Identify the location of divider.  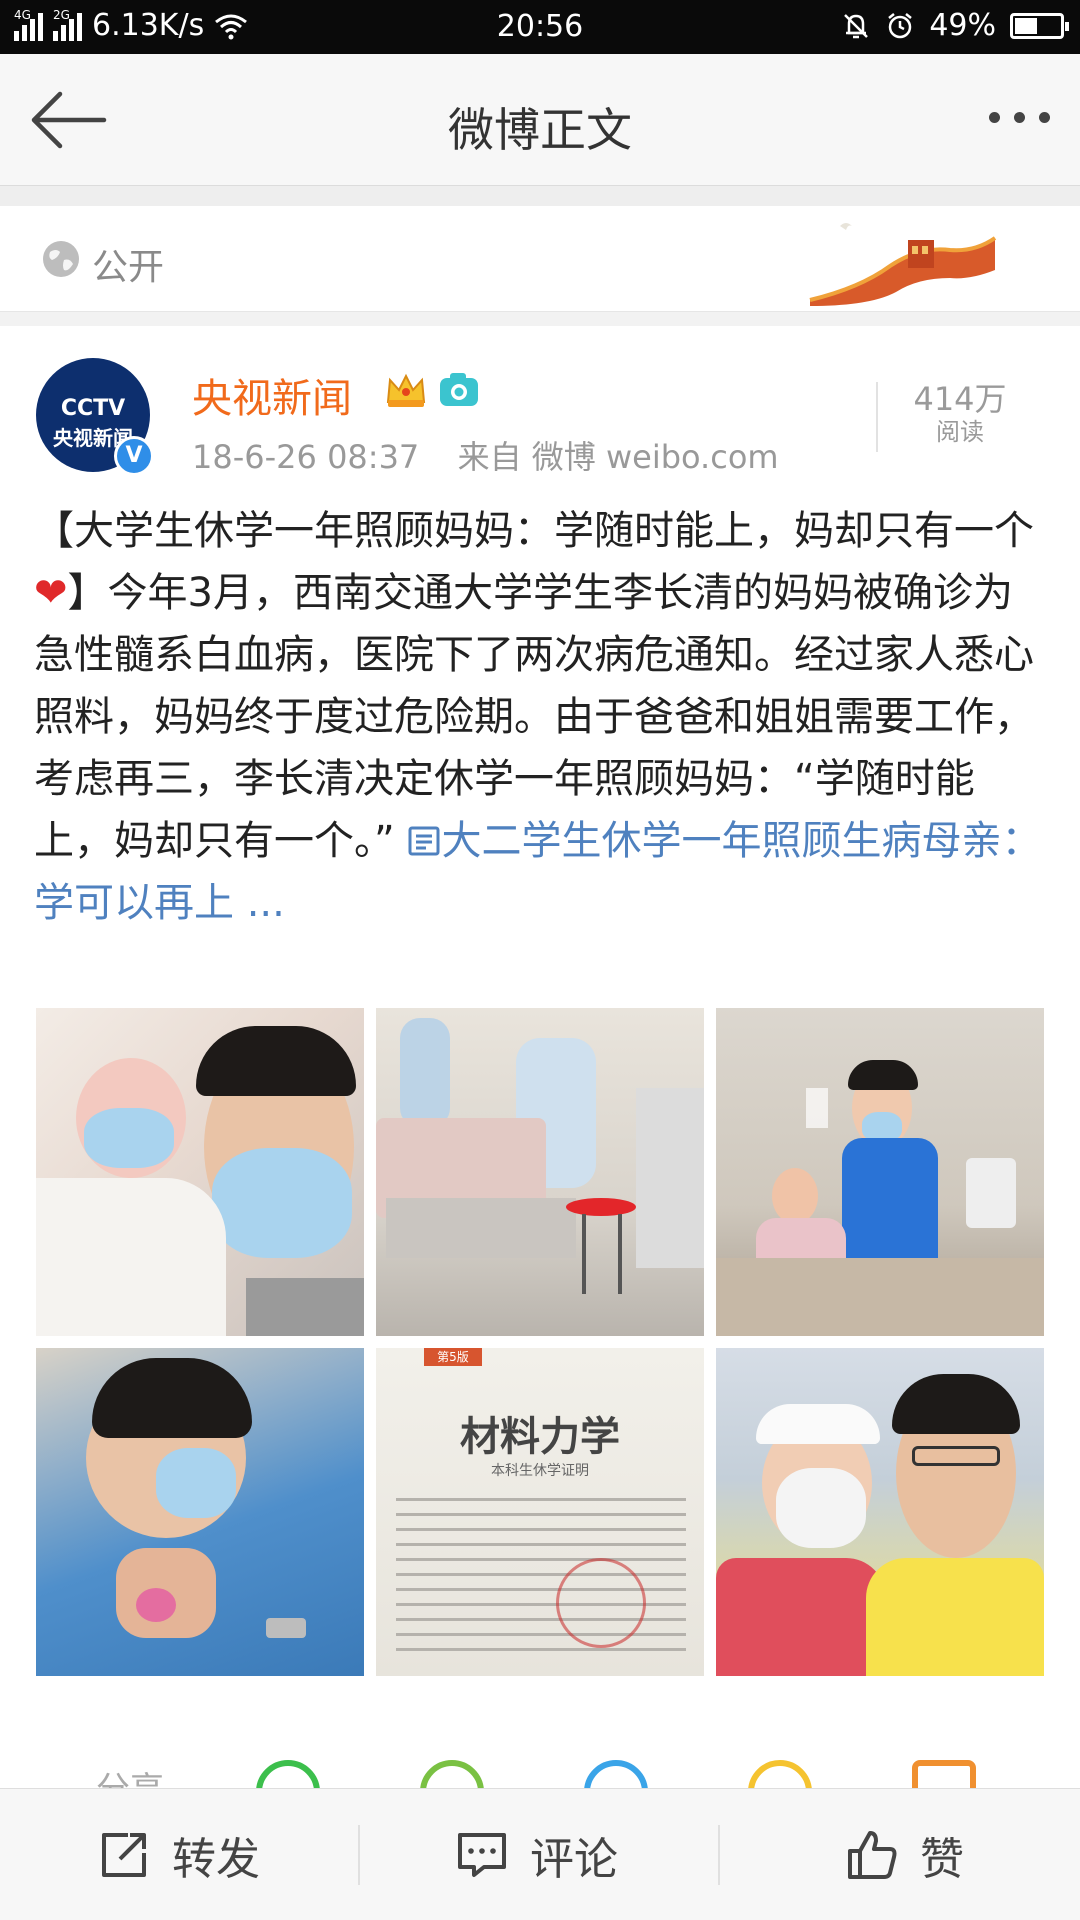
(540, 196).